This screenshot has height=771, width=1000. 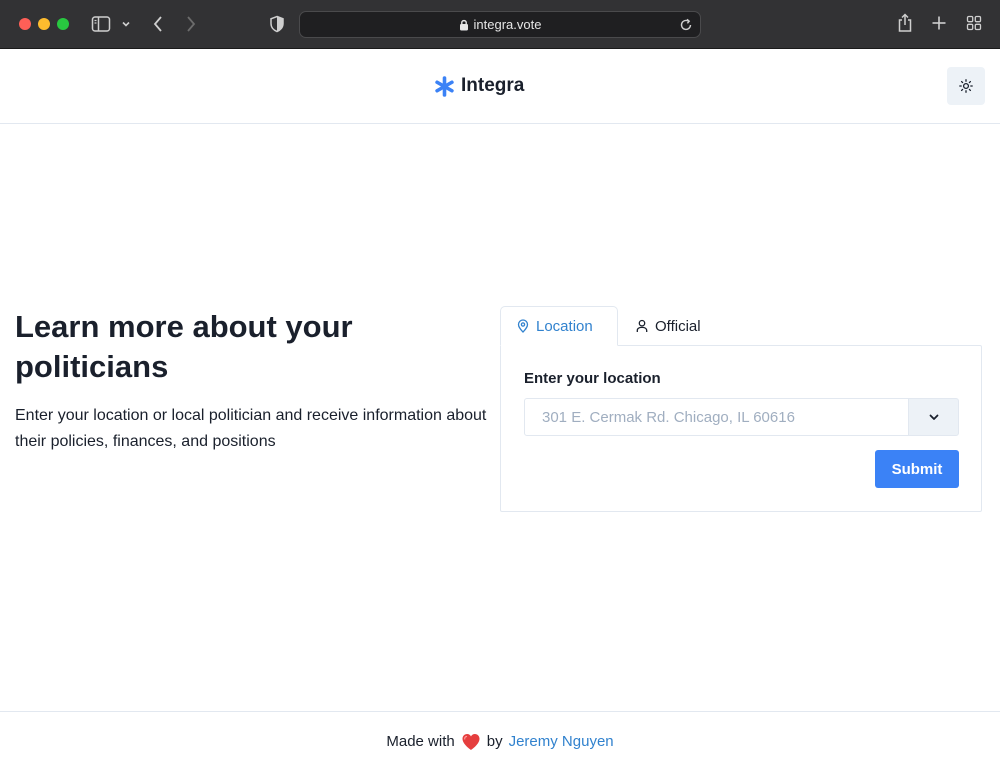 What do you see at coordinates (523, 326) in the screenshot?
I see `map-pin-icon` at bounding box center [523, 326].